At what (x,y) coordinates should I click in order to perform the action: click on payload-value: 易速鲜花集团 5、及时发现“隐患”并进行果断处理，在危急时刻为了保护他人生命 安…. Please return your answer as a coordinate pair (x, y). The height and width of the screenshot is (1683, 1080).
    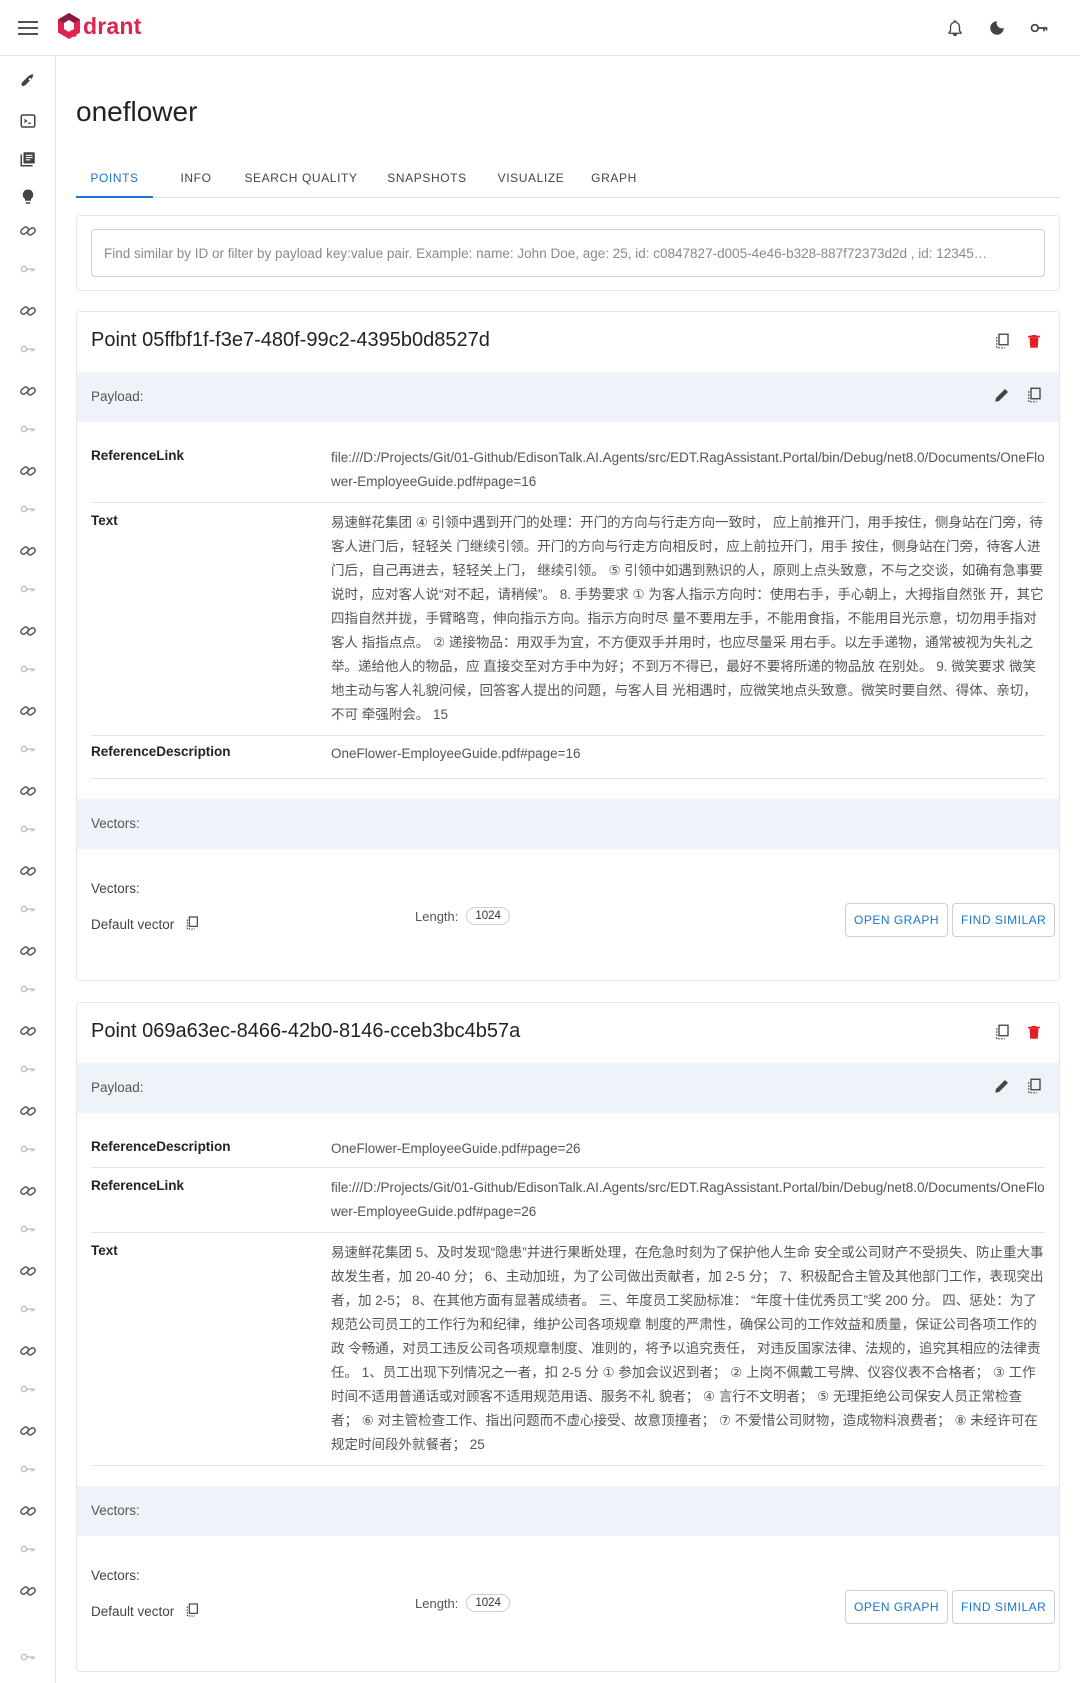
    Looking at the image, I should click on (687, 1348).